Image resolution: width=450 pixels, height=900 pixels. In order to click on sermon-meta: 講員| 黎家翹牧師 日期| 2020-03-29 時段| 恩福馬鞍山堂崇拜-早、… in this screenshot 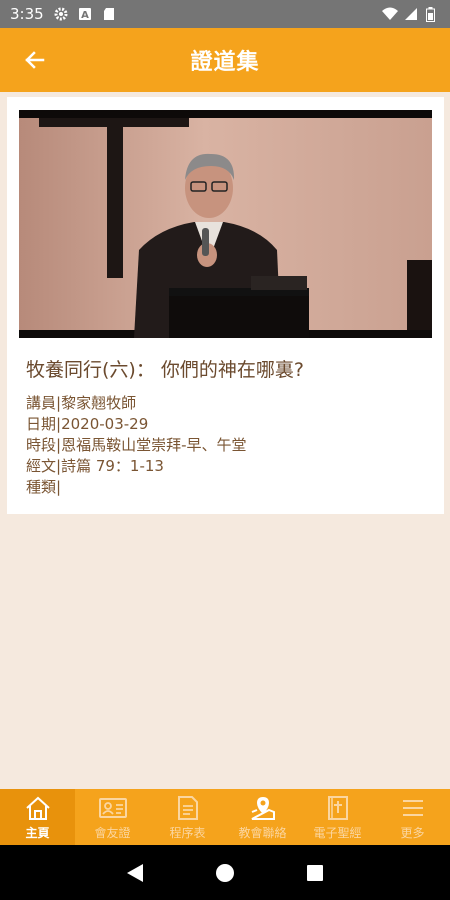, I will do `click(231, 445)`.